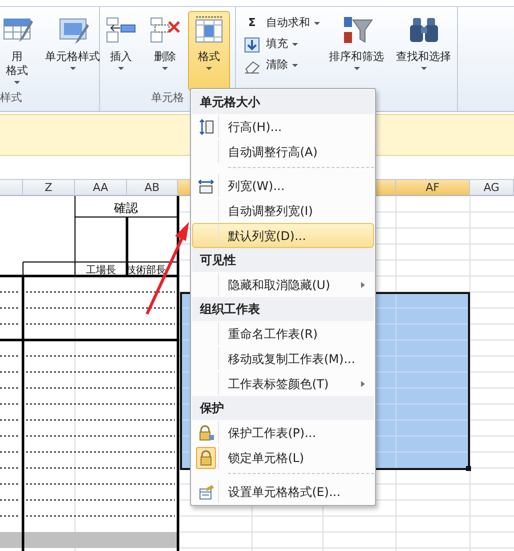 The image size is (514, 551). I want to click on format-cells-icon, so click(206, 492).